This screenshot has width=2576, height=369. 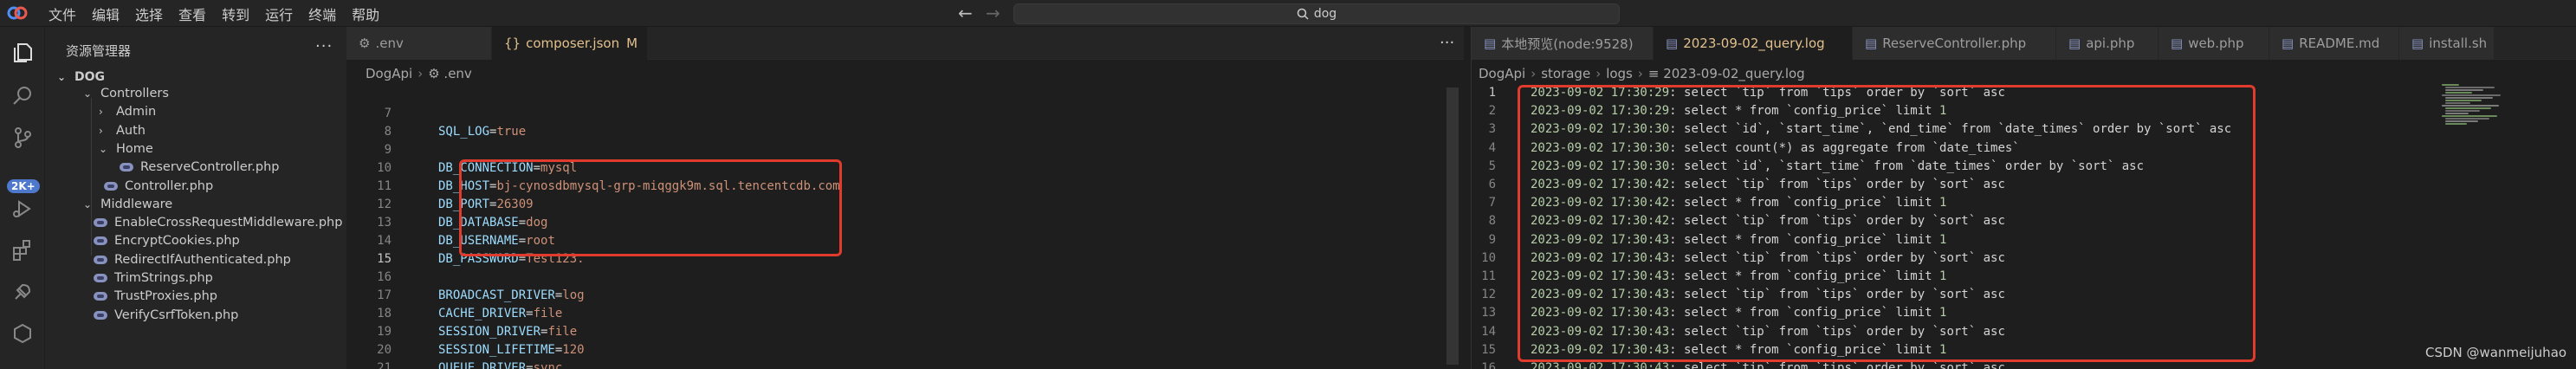 What do you see at coordinates (993, 13) in the screenshot?
I see `forward-arrow-icon: →` at bounding box center [993, 13].